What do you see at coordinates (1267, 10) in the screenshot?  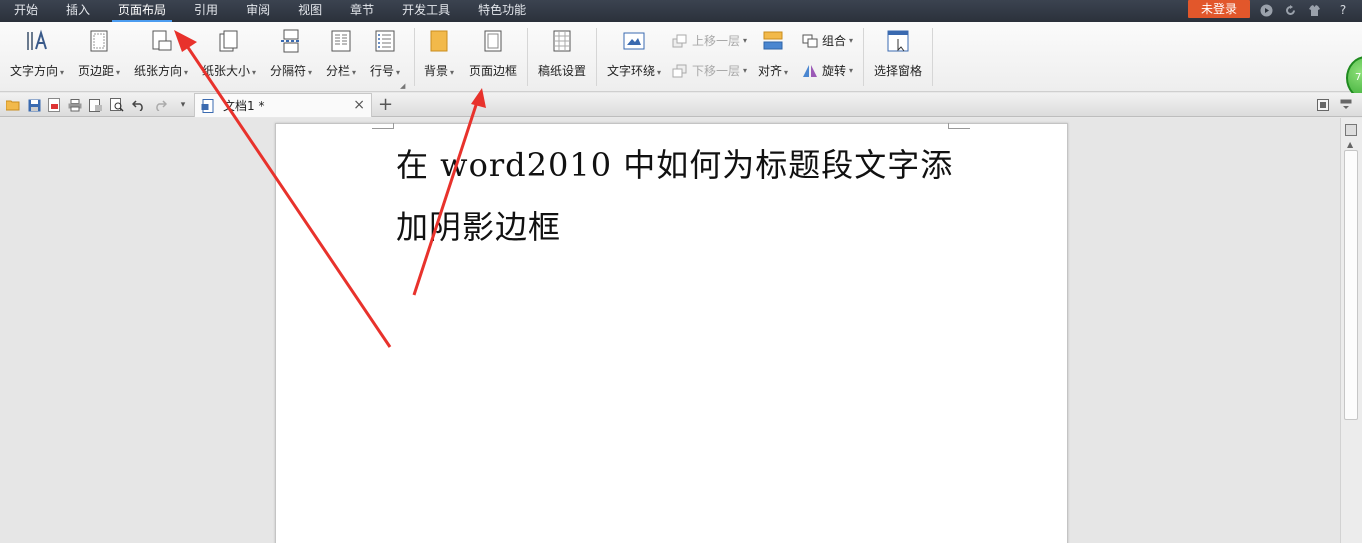 I see `skin-icon` at bounding box center [1267, 10].